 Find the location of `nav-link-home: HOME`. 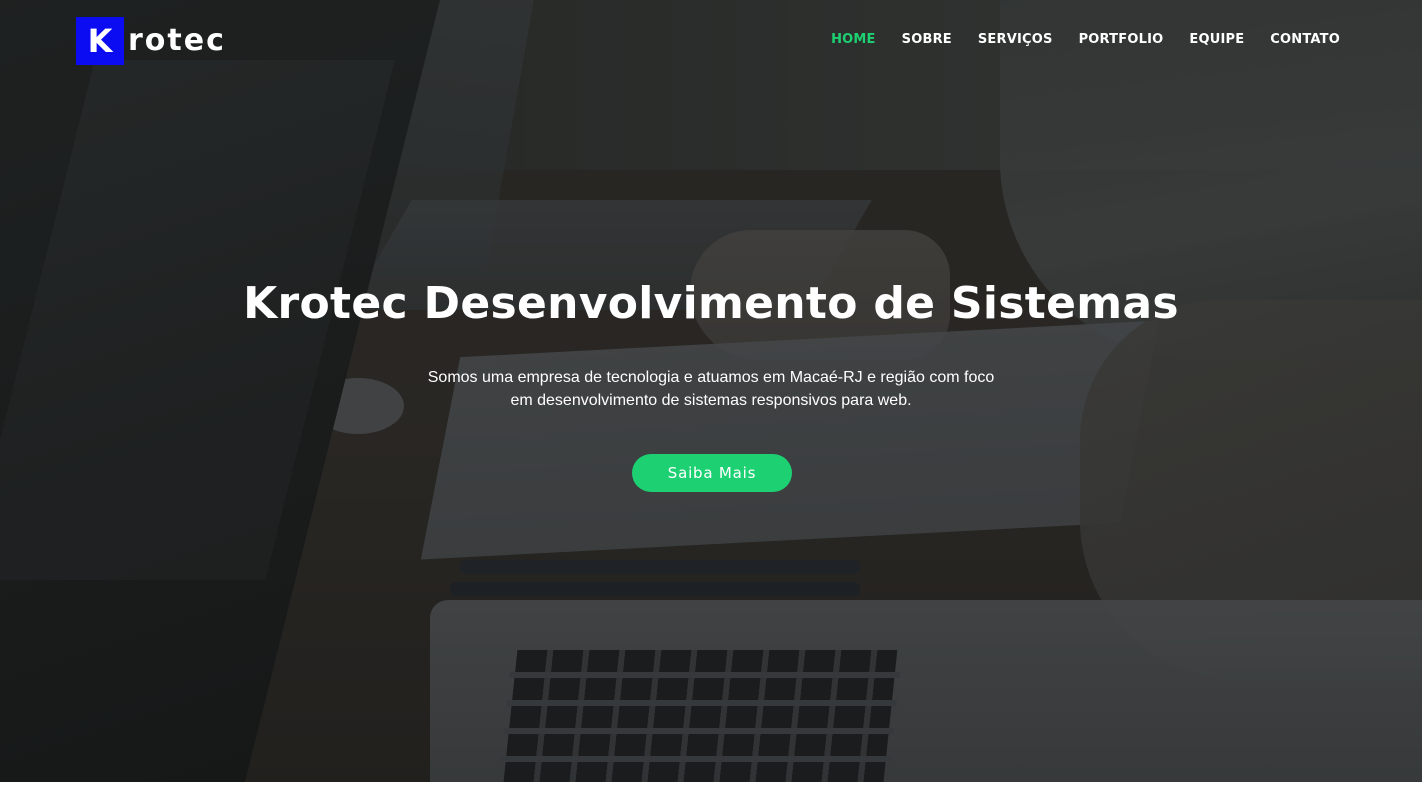

nav-link-home: HOME is located at coordinates (853, 39).